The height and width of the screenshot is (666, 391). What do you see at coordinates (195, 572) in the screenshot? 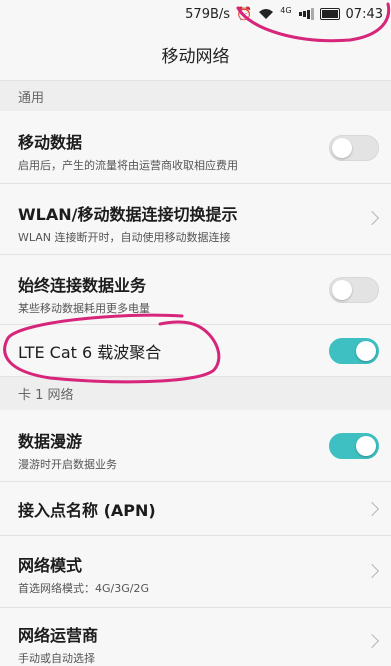
I see `network-mode-row: 网络模式 首选网络模式：4G/3G/2G` at bounding box center [195, 572].